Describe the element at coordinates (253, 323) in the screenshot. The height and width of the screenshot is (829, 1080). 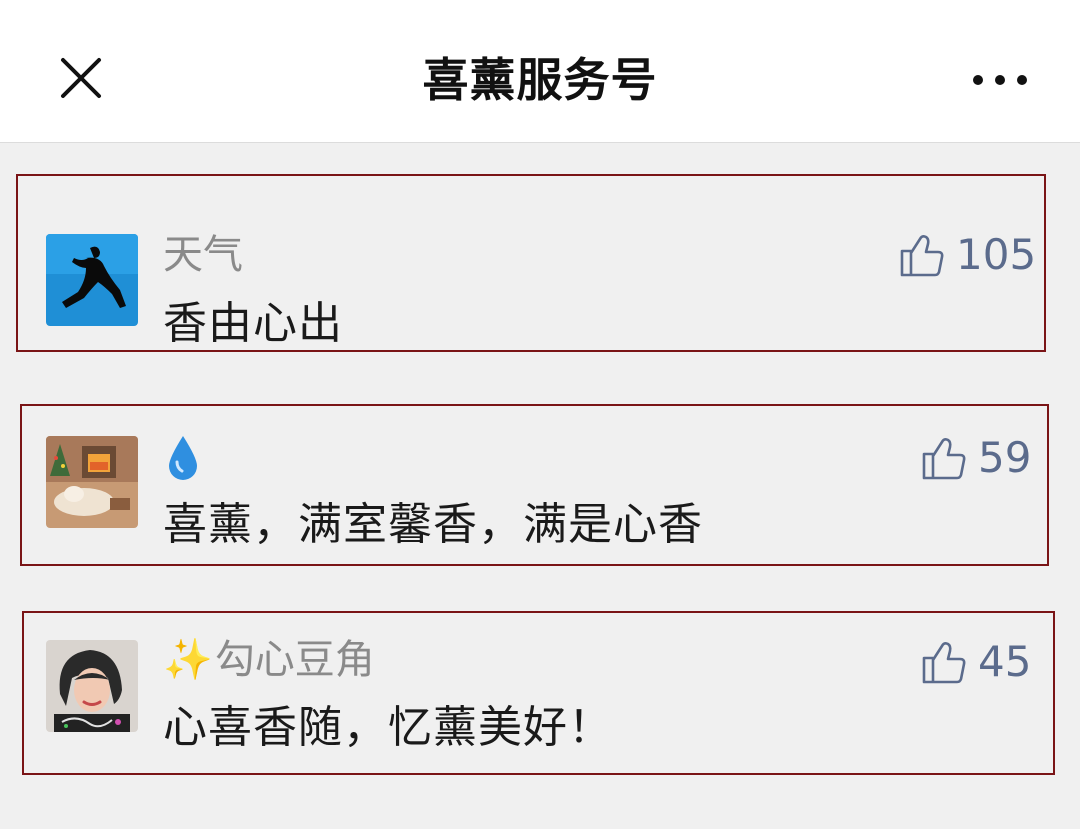
I see `comment-text: 香由心出` at that location.